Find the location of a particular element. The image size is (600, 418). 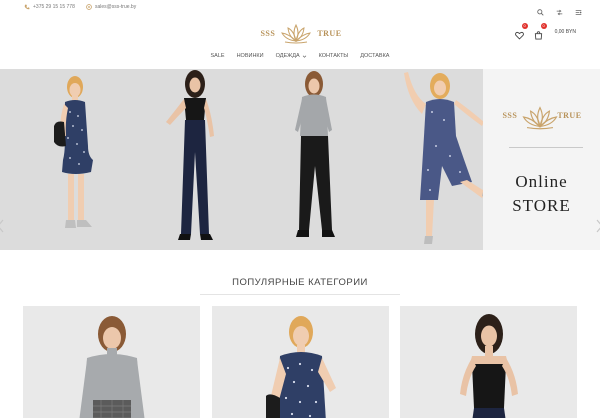

logo-text-right: TRUE is located at coordinates (329, 33).